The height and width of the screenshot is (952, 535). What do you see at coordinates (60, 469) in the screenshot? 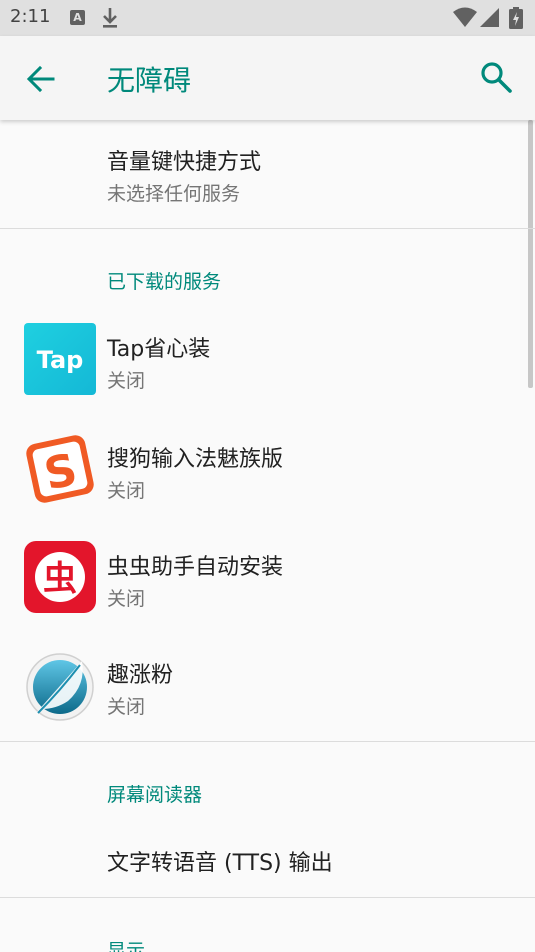
I see `sogou-app-icon: S` at bounding box center [60, 469].